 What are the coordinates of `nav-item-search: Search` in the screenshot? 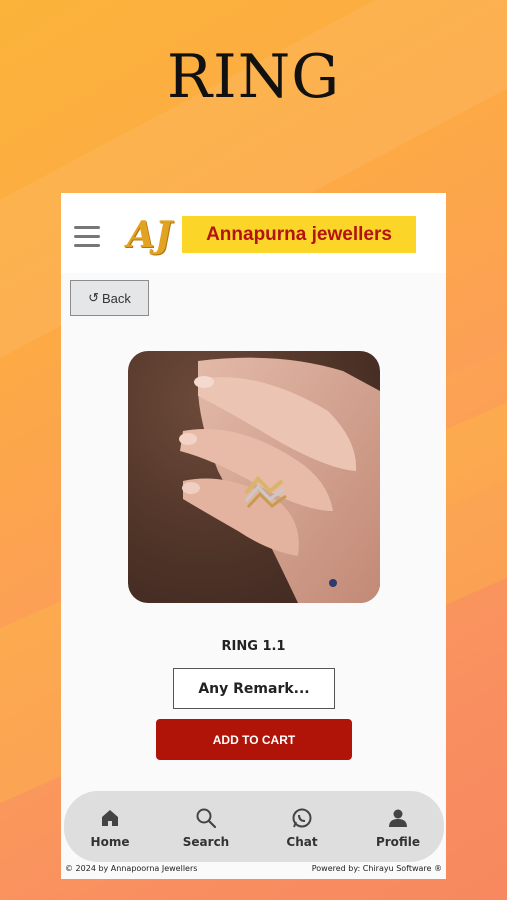 It's located at (206, 827).